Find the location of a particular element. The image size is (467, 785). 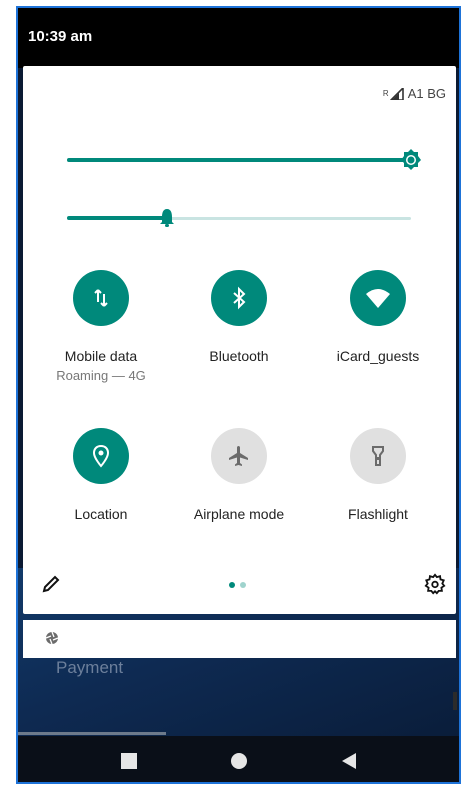

back-button is located at coordinates (349, 763).